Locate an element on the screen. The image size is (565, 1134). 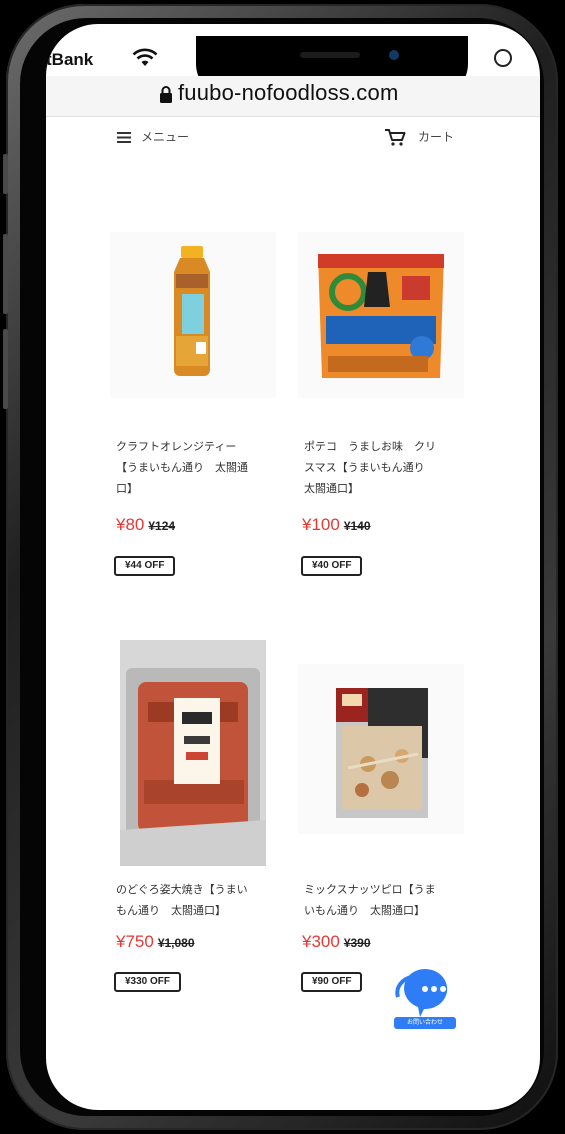
chat-label: お問い合わせ is located at coordinates (425, 1023).